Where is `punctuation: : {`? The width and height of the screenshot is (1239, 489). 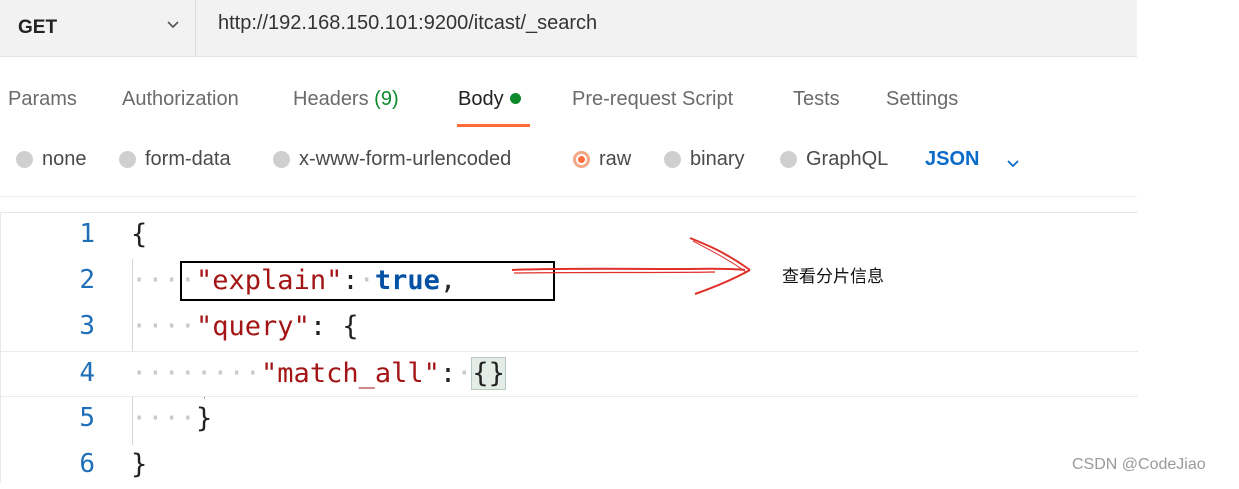 punctuation: : { is located at coordinates (334, 326).